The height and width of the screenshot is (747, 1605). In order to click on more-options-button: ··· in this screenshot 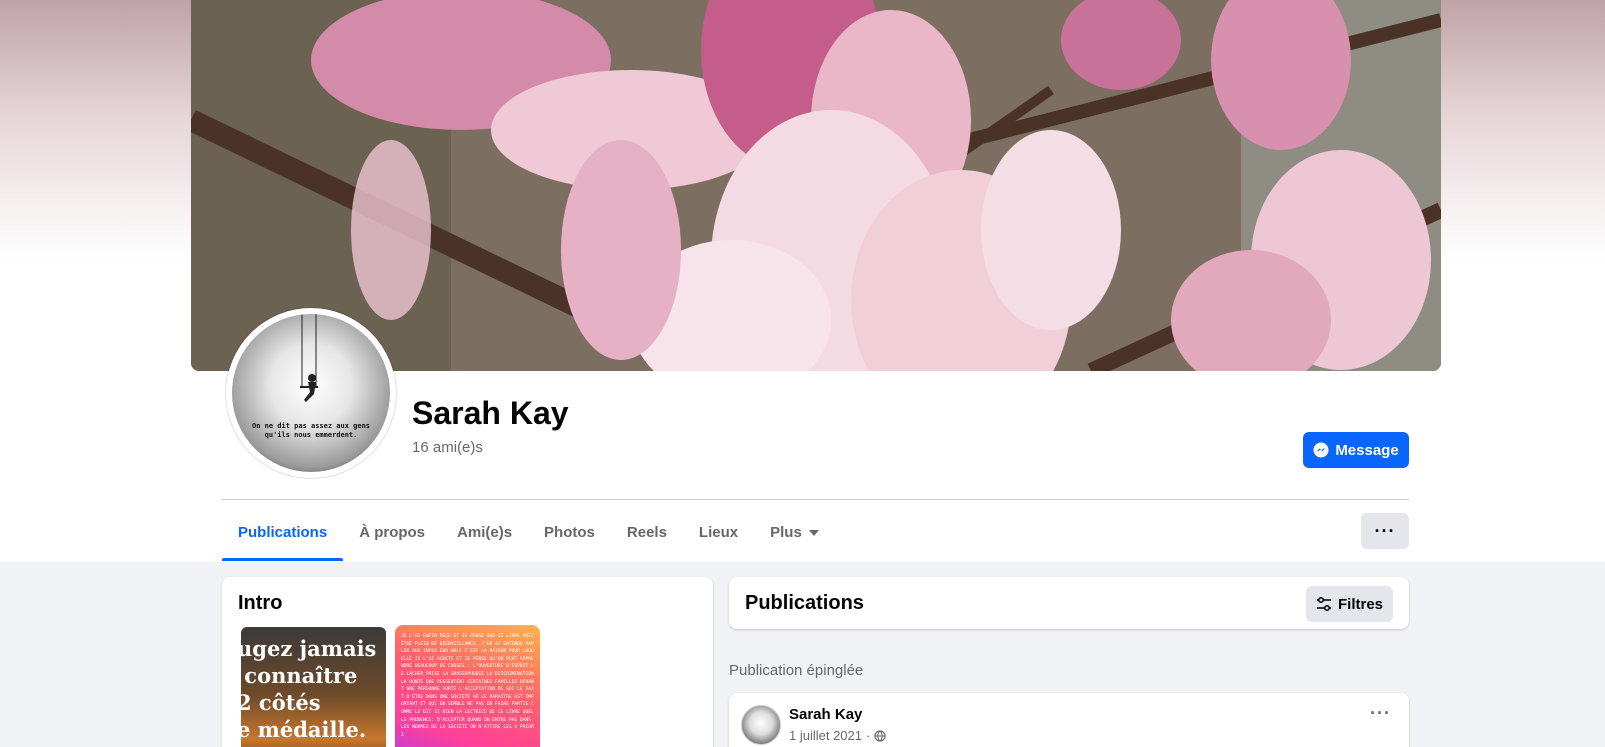, I will do `click(1385, 531)`.